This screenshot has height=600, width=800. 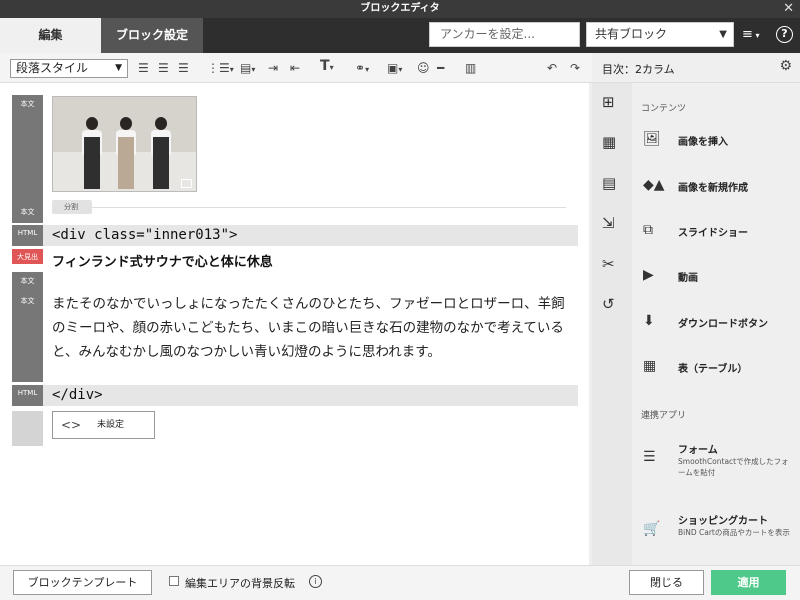 I want to click on html-open-tag: <div class="inner013">, so click(x=310, y=235).